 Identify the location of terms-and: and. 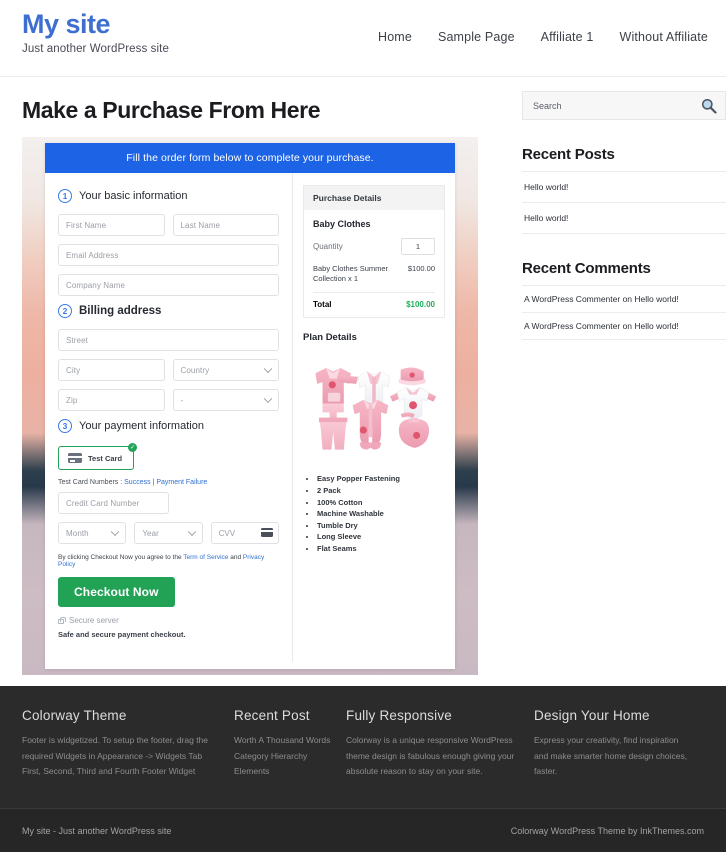
(235, 557).